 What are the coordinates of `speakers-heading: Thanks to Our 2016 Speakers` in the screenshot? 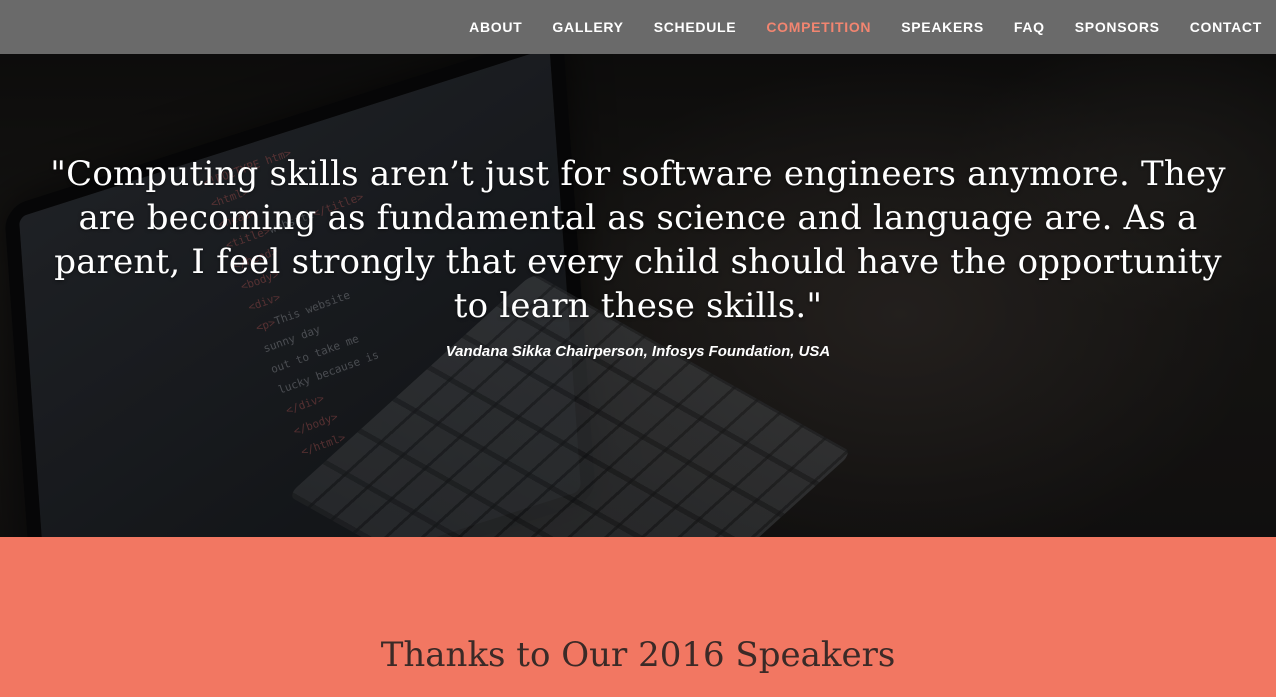 It's located at (638, 655).